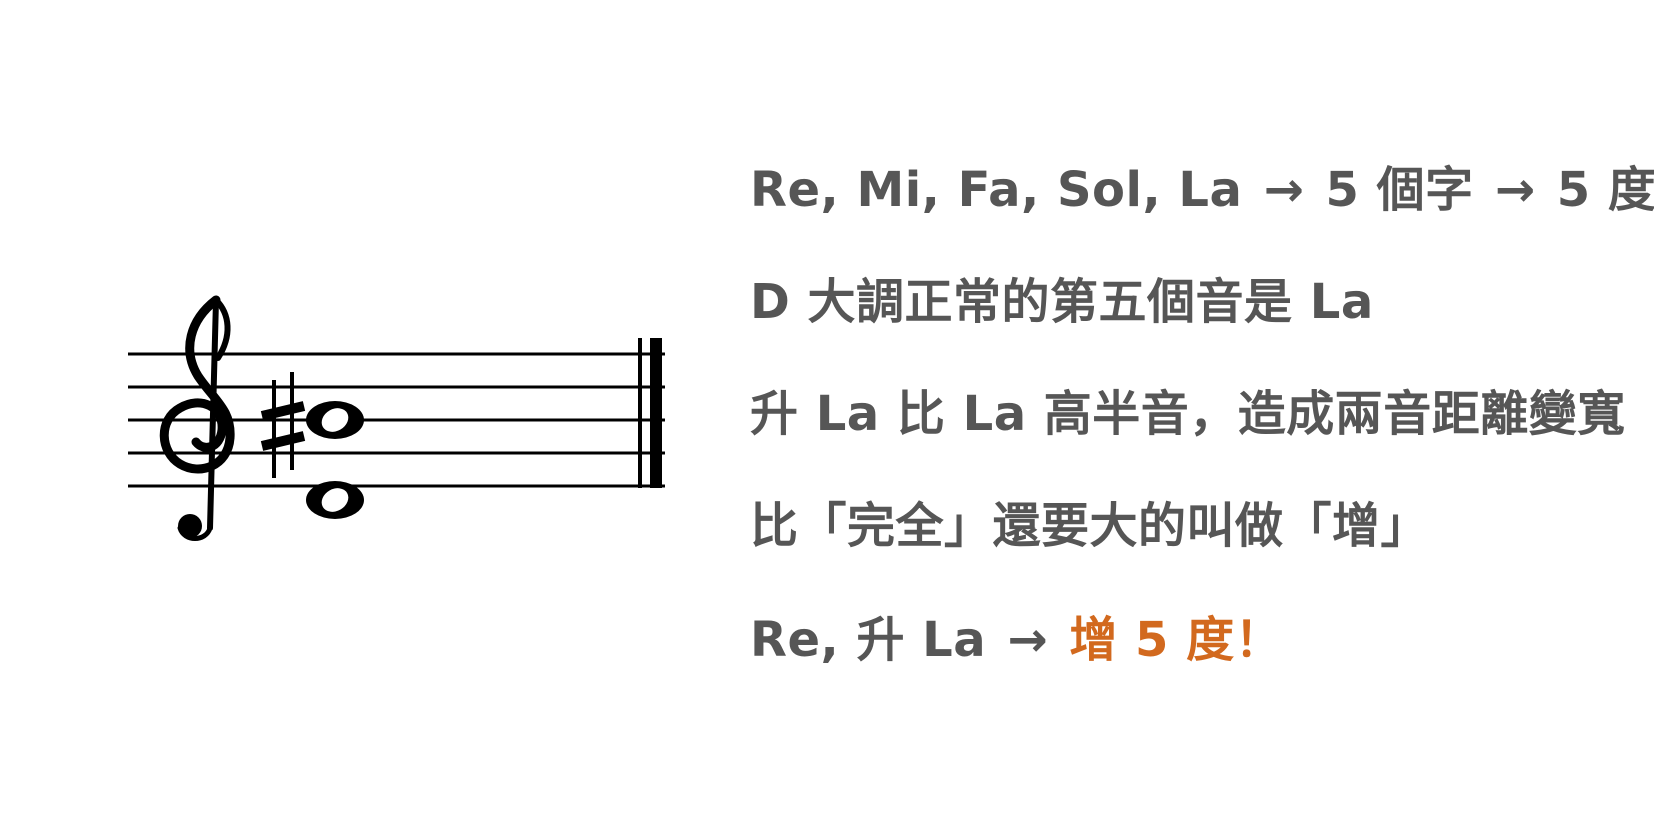 This screenshot has width=1654, height=821. What do you see at coordinates (1188, 414) in the screenshot?
I see `explanation-line-3: 升 La 比 La 高半音，造成兩音距離變寬` at bounding box center [1188, 414].